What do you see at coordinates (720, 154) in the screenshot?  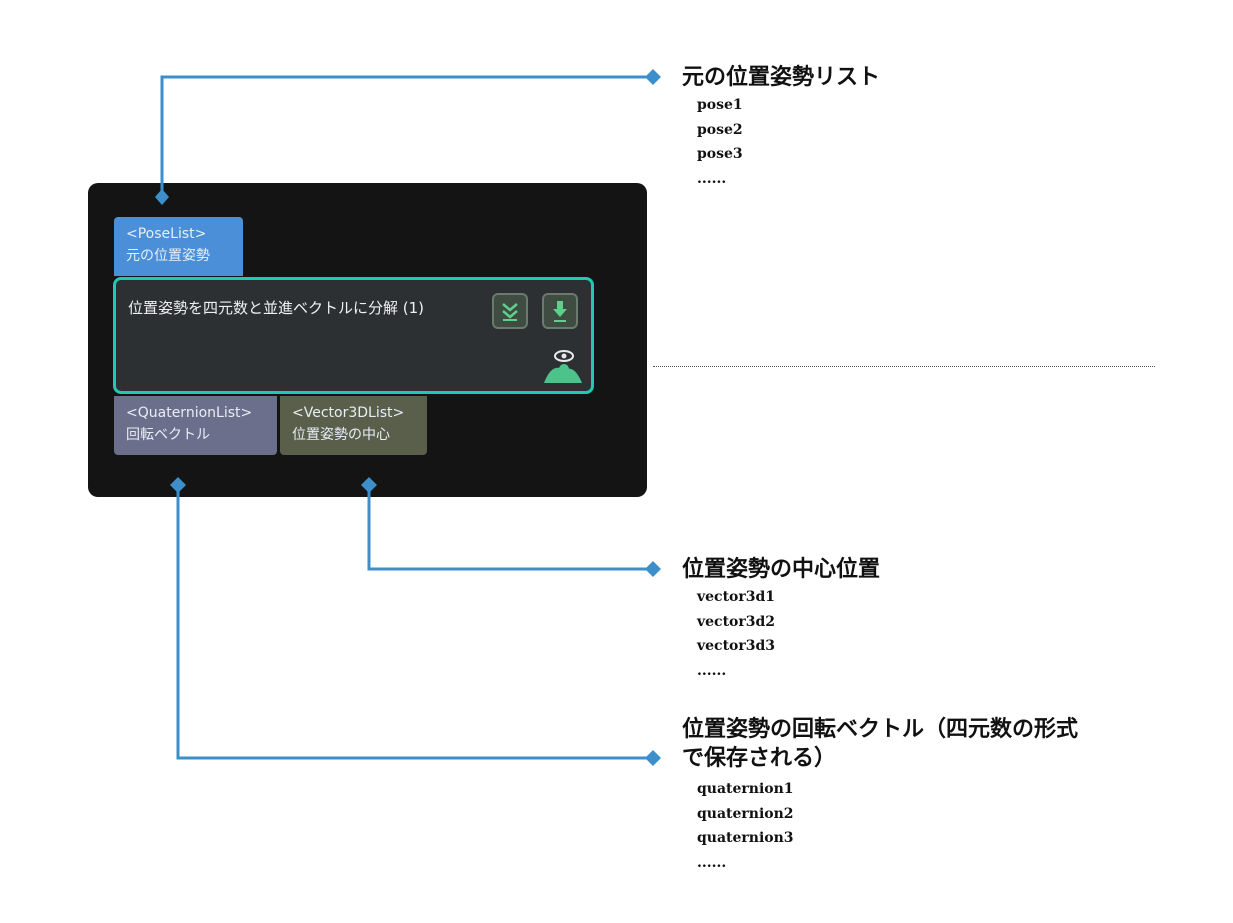 I see `list-item: pose3` at bounding box center [720, 154].